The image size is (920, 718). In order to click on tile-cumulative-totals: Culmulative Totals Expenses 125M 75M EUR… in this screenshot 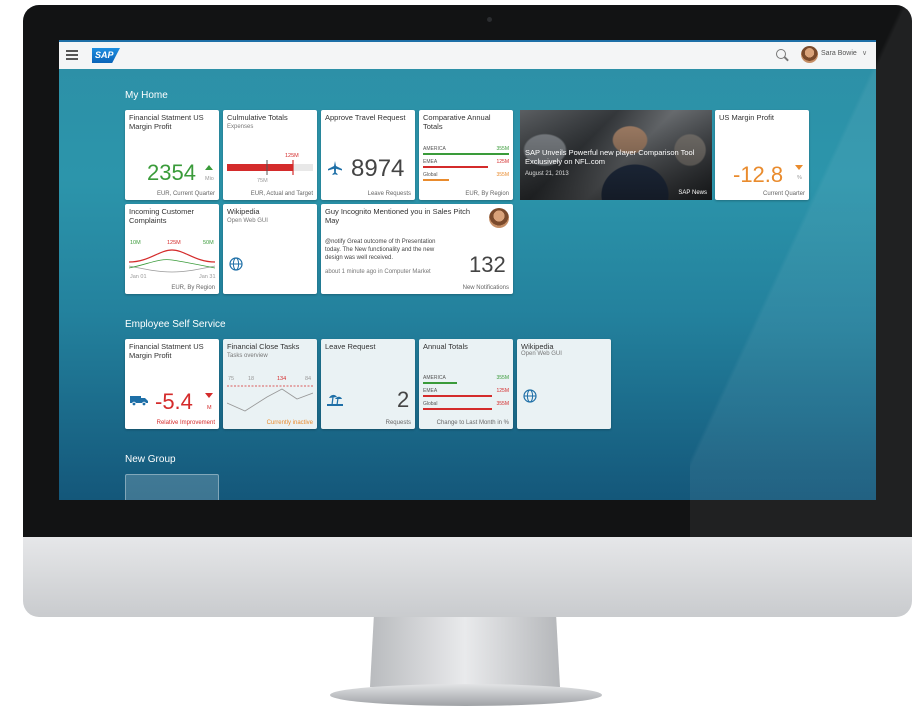, I will do `click(270, 155)`.